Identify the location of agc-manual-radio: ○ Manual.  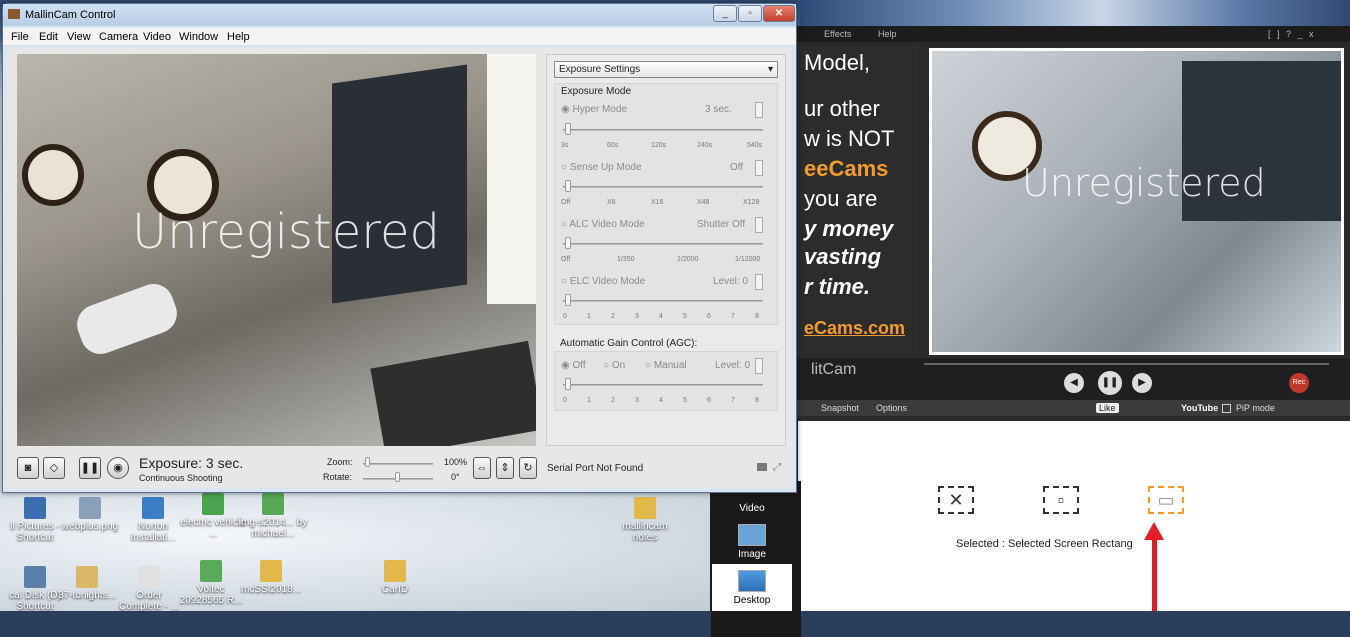
(666, 365).